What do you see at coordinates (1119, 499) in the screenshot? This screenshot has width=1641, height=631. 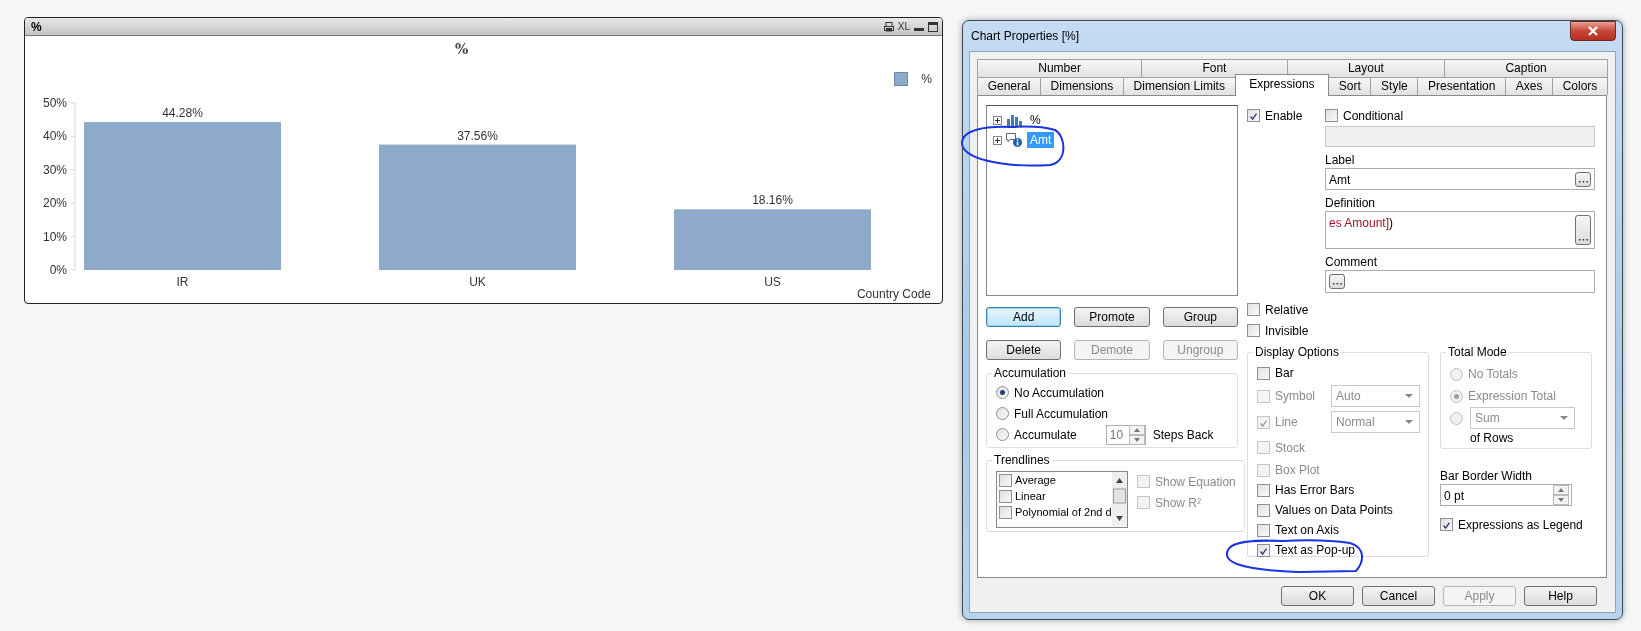 I see `scrollbar` at bounding box center [1119, 499].